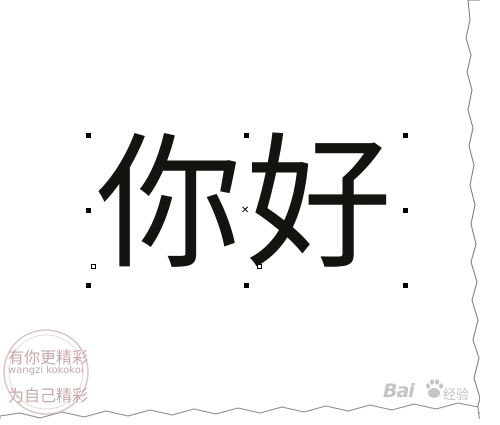 The width and height of the screenshot is (500, 425). What do you see at coordinates (456, 395) in the screenshot?
I see `baidu-jingyan-text: 经验` at bounding box center [456, 395].